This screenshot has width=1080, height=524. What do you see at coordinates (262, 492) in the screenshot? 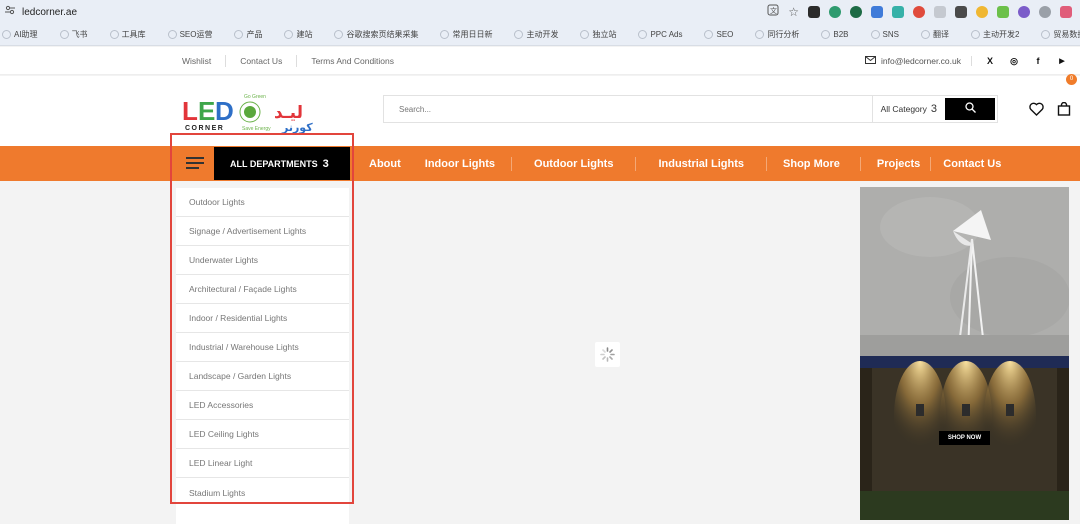
I see `department-item-stadium: Stadium Lights` at bounding box center [262, 492].